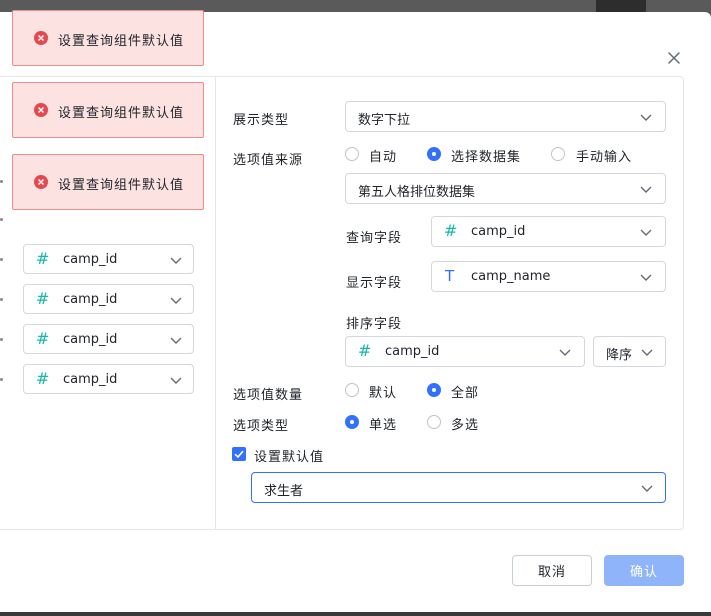  Describe the element at coordinates (268, 160) in the screenshot. I see `option-source-label: 选项值来源` at that location.